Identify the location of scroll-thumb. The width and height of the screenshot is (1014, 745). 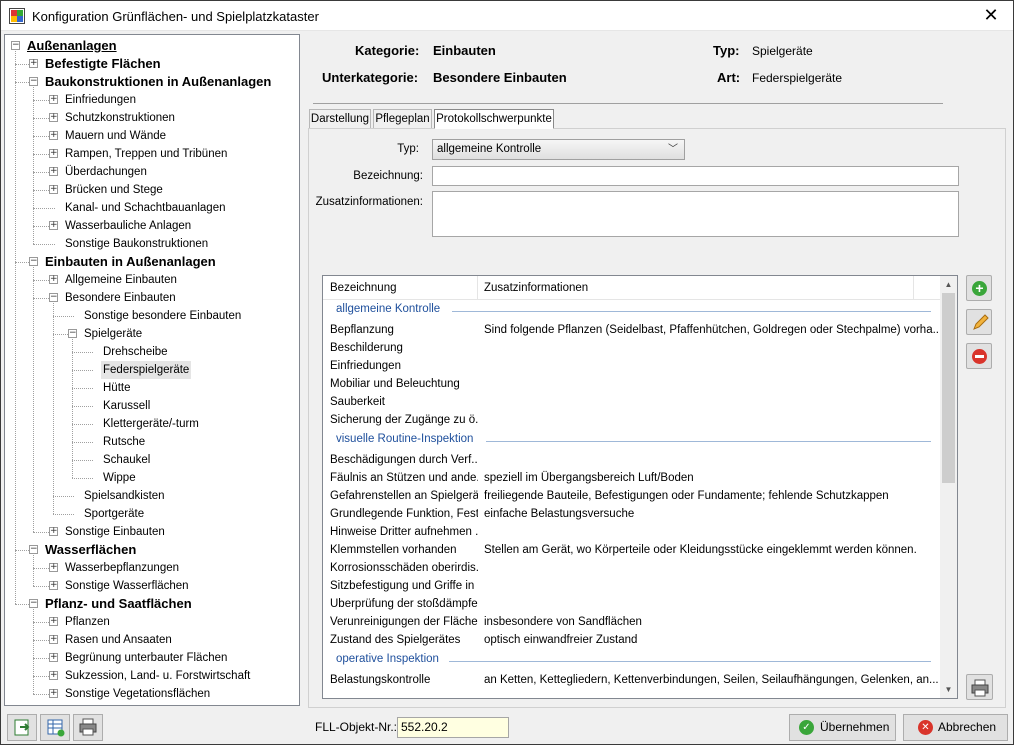
(948, 388).